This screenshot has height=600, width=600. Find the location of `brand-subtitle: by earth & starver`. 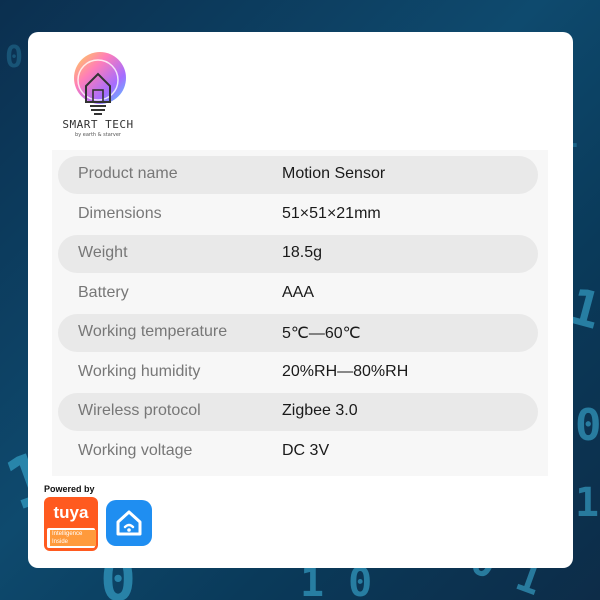

brand-subtitle: by earth & starver is located at coordinates (98, 135).